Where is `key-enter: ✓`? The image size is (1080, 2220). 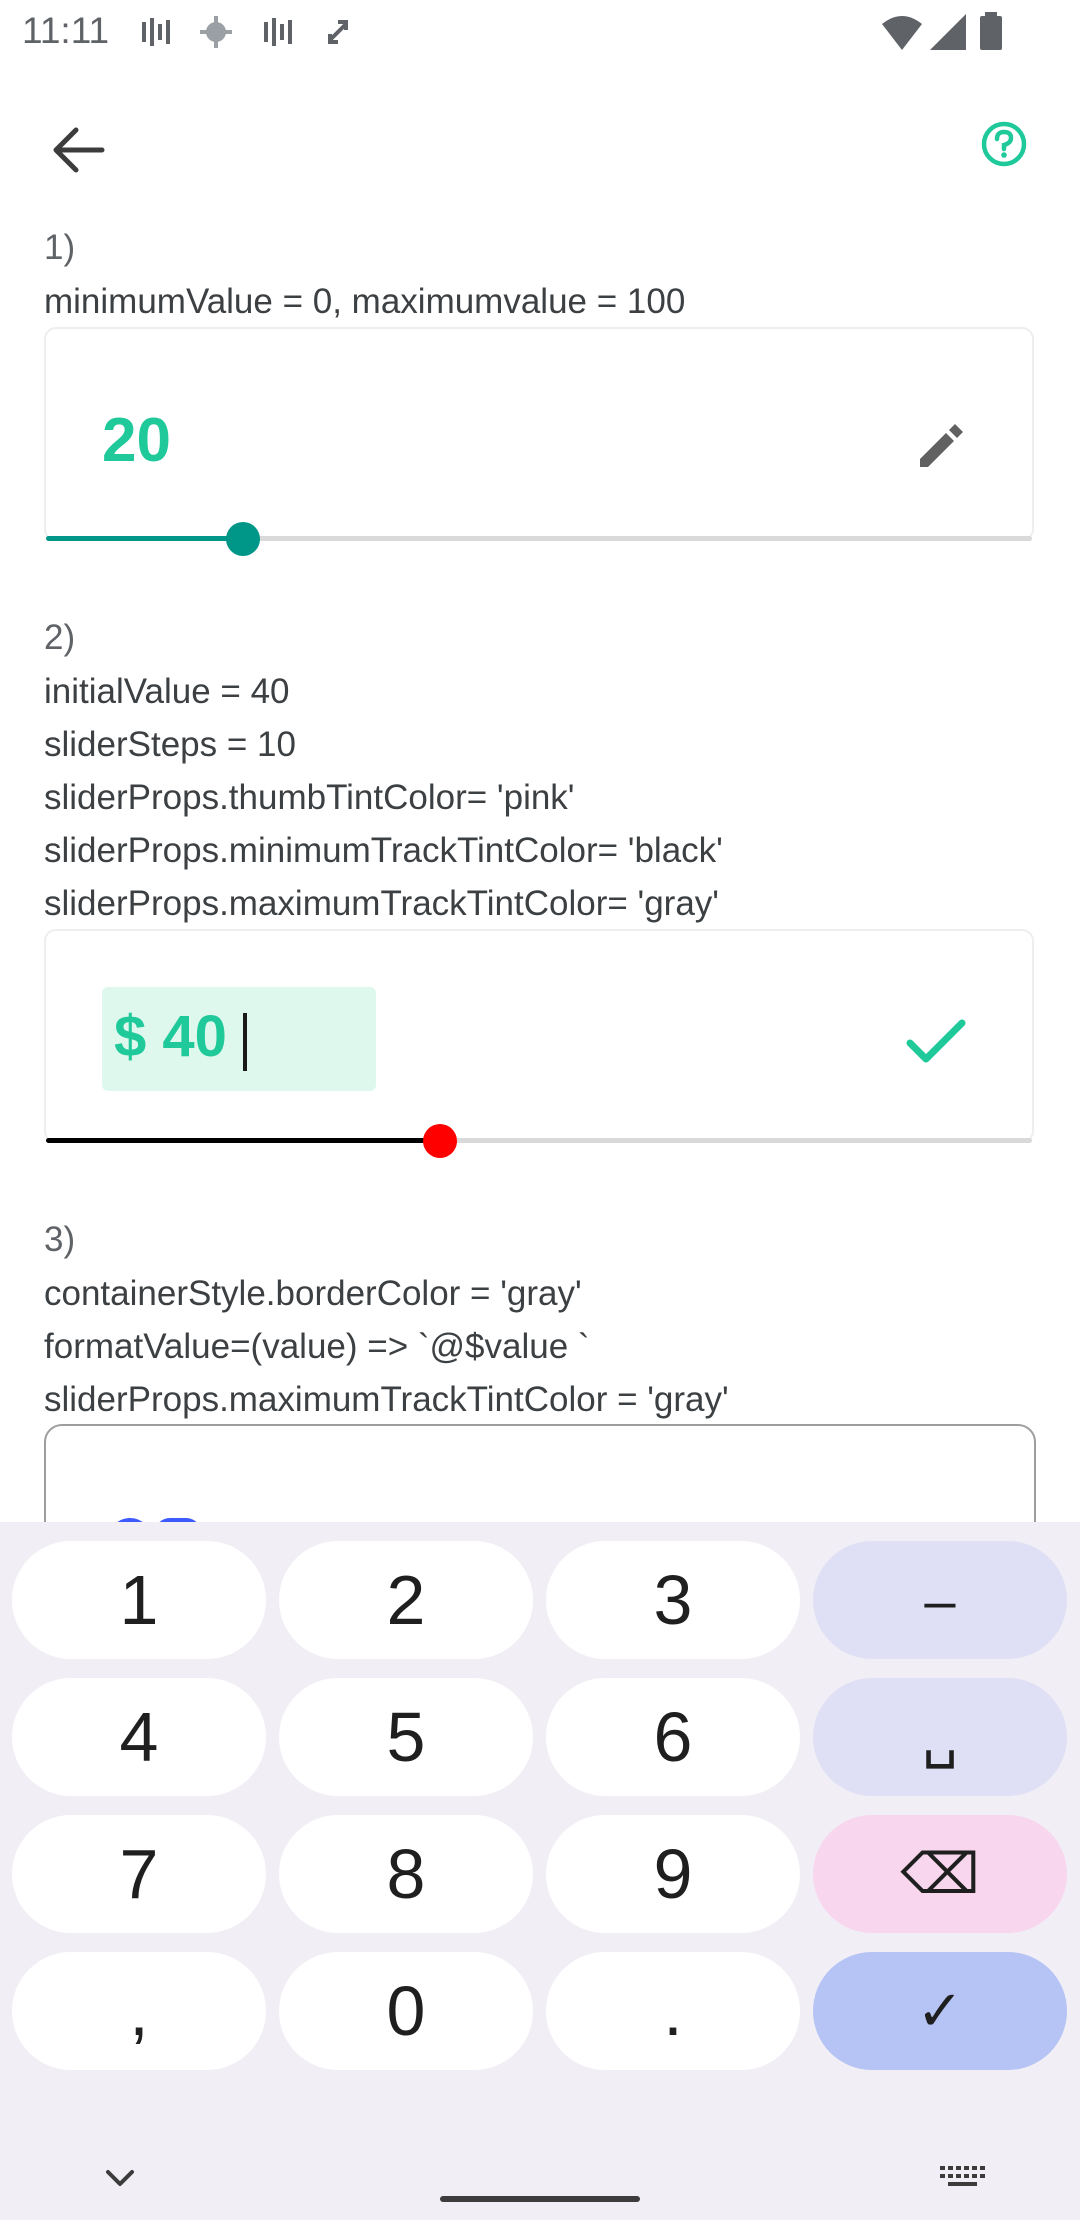
key-enter: ✓ is located at coordinates (940, 2011).